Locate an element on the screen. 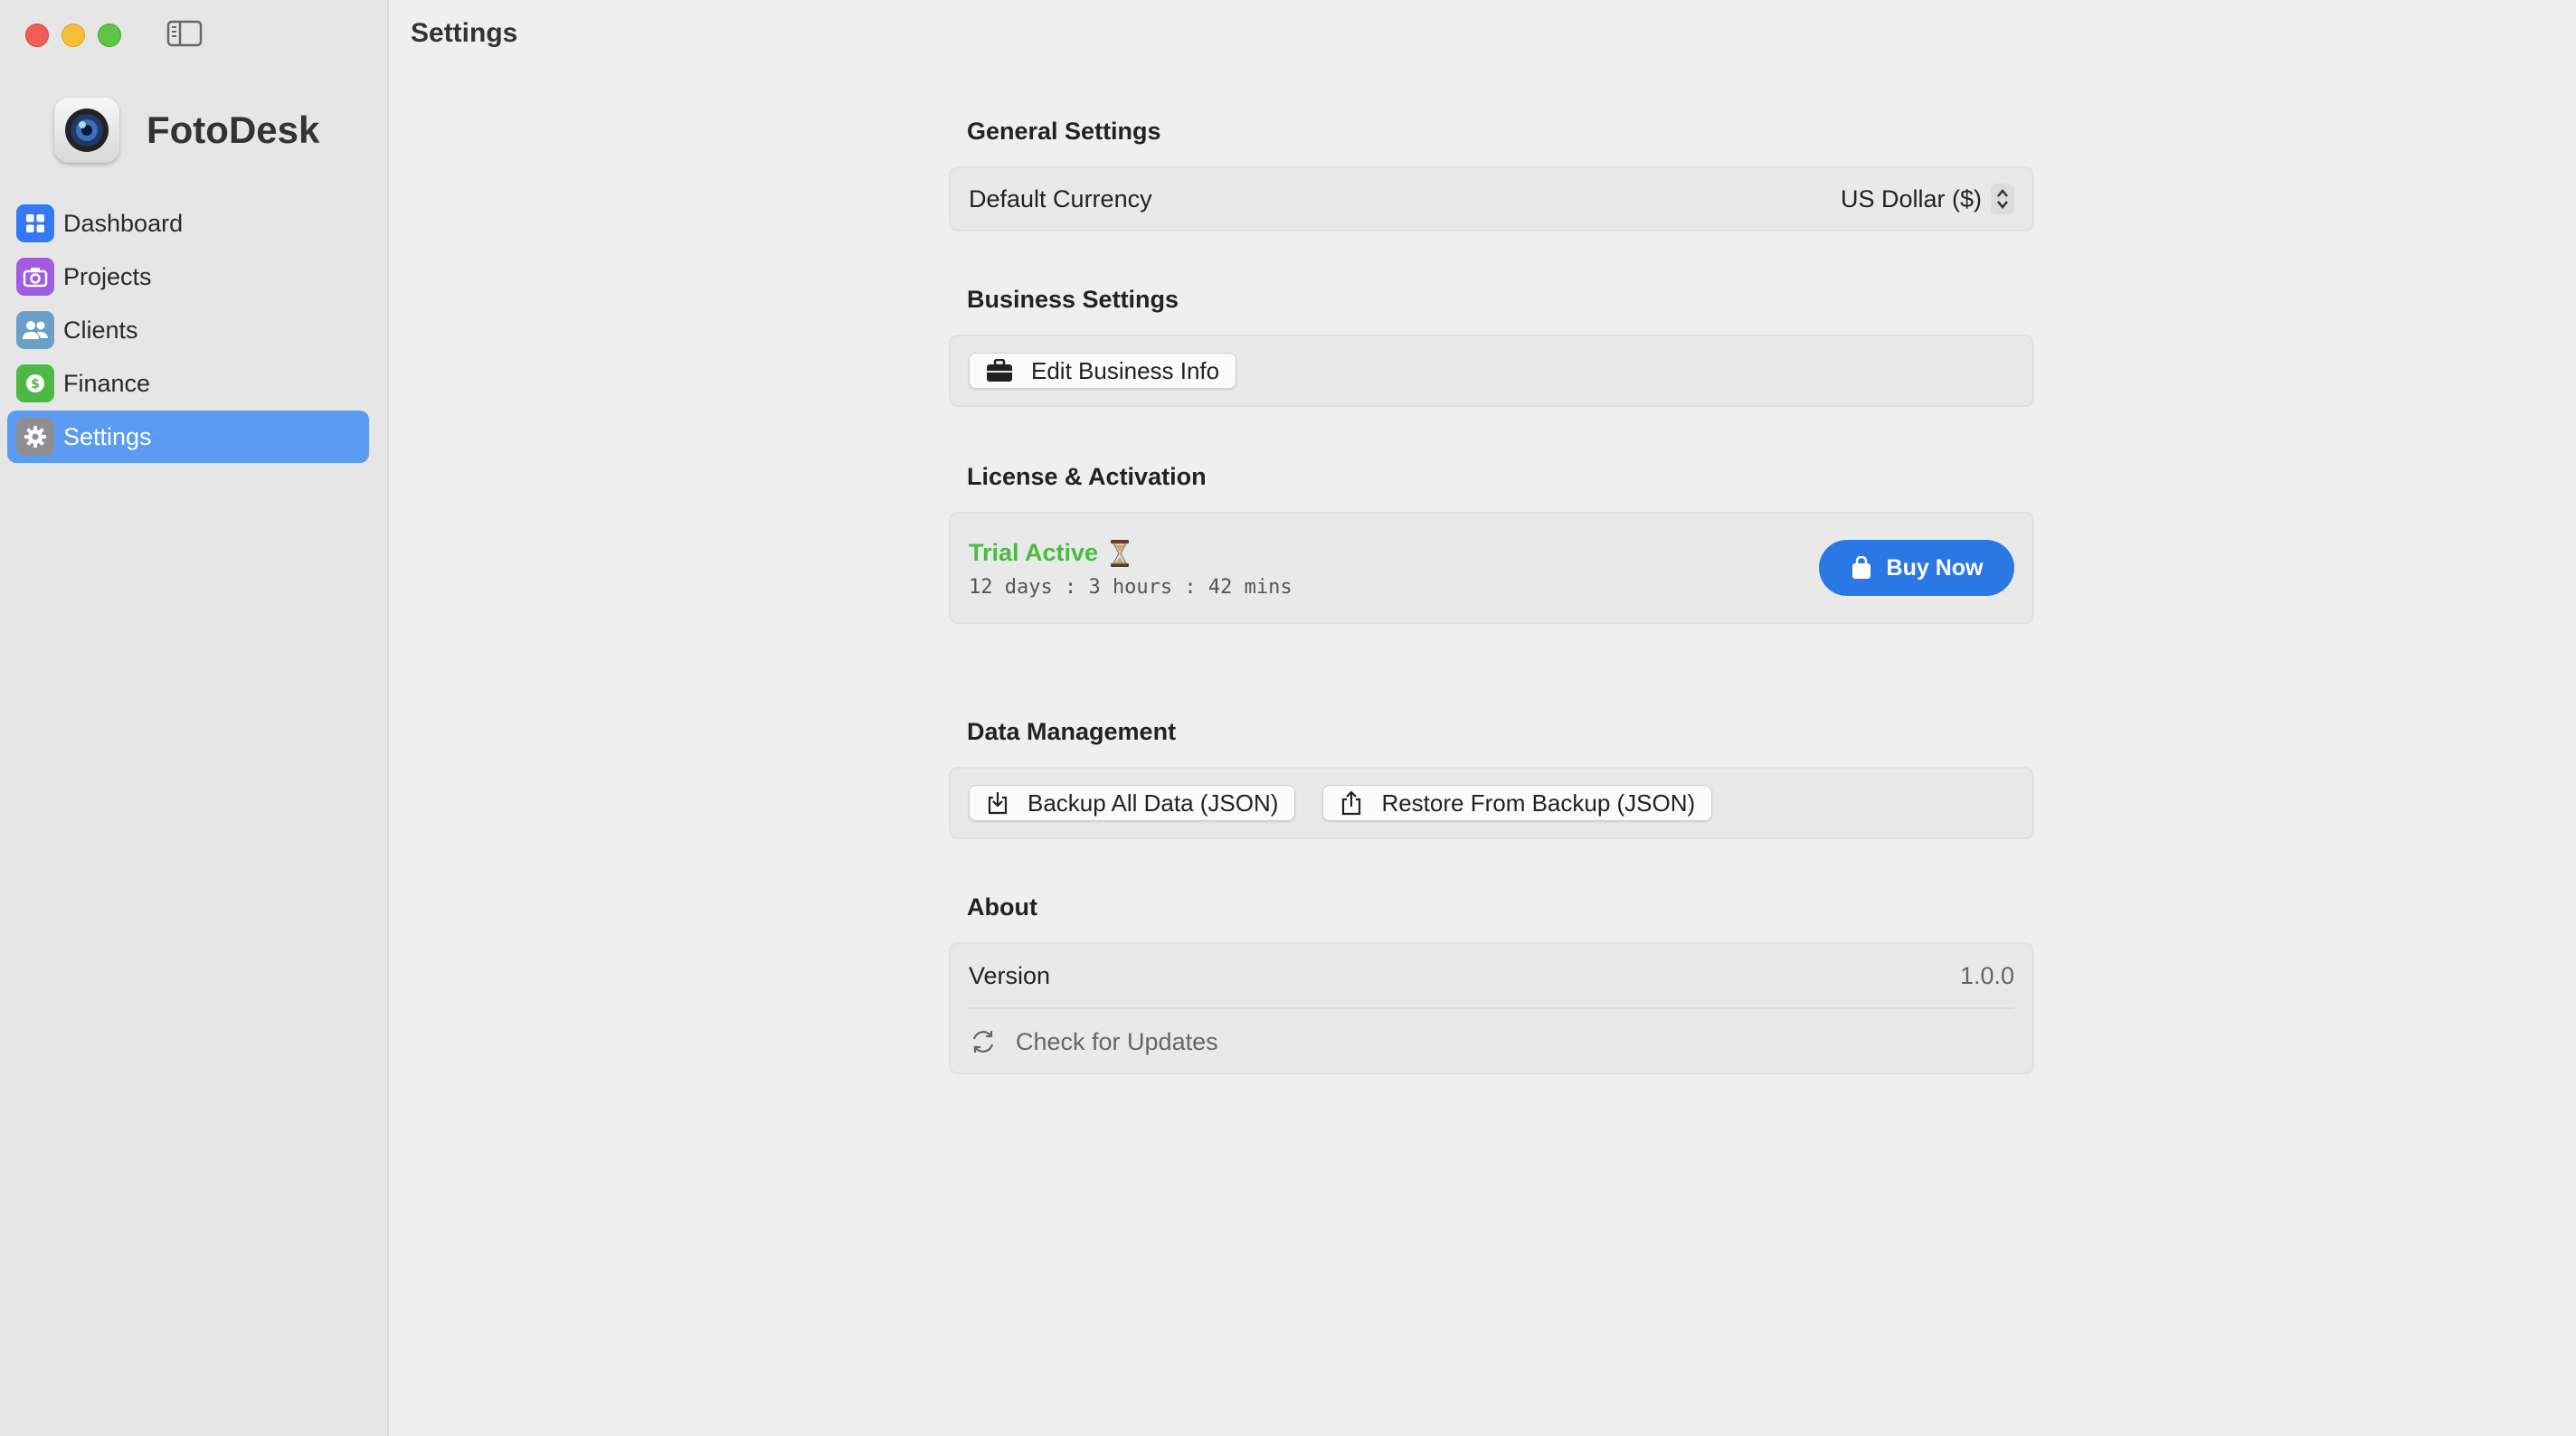  trial-countdown: 12 days : 3 hours : 42 mins is located at coordinates (1131, 587).